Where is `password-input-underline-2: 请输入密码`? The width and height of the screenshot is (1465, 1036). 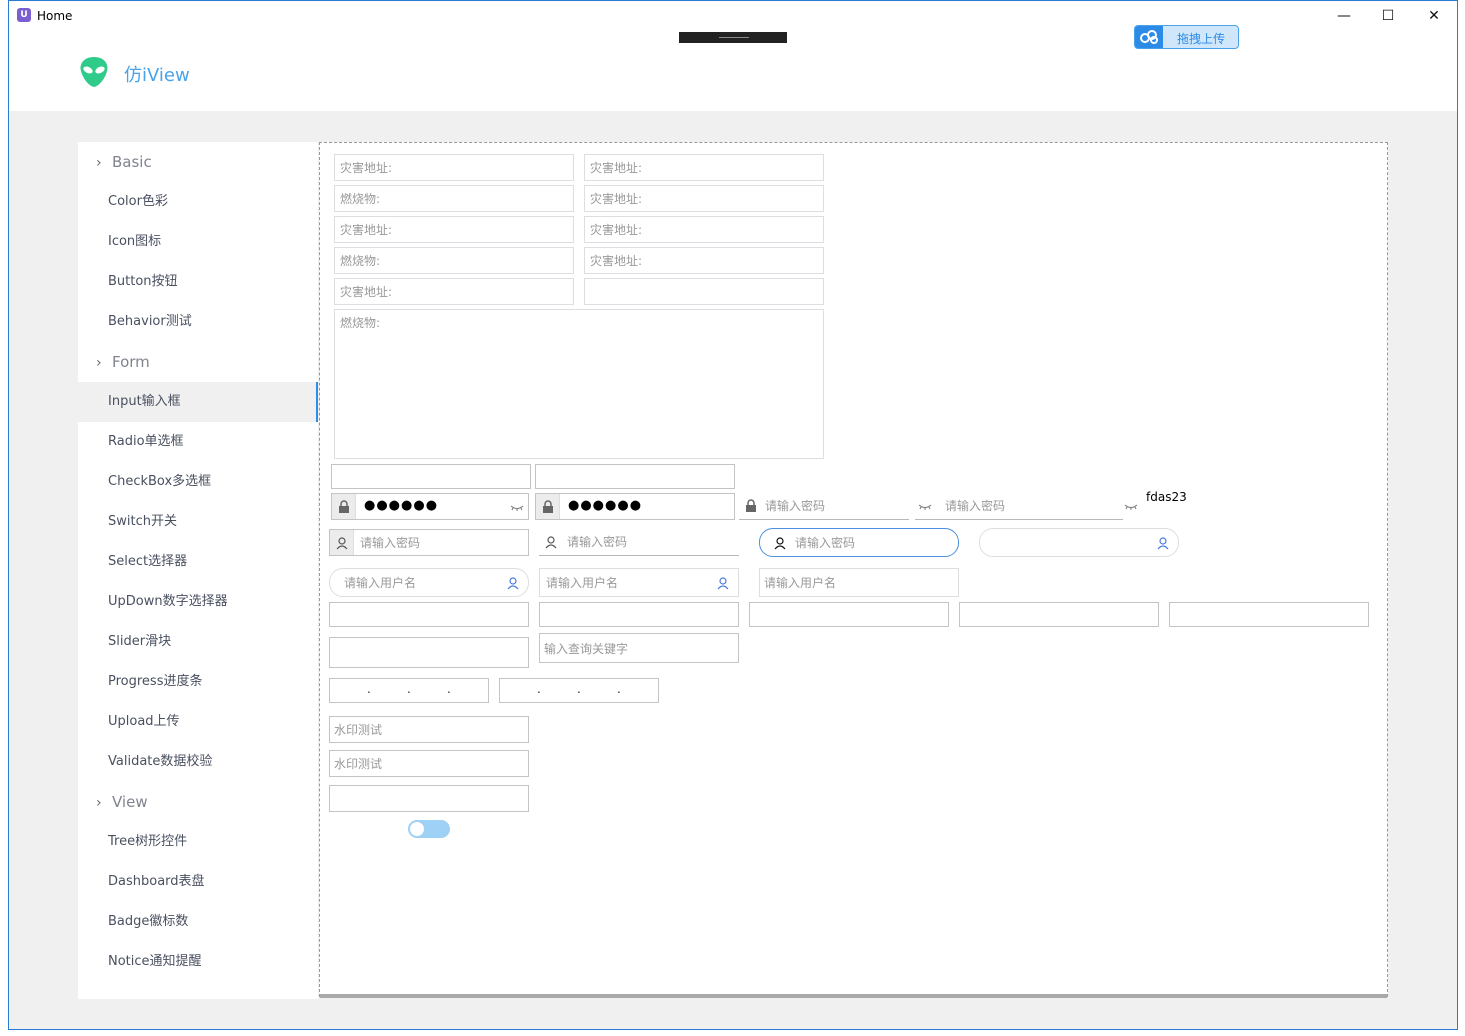
password-input-underline-2: 请输入密码 is located at coordinates (1019, 506).